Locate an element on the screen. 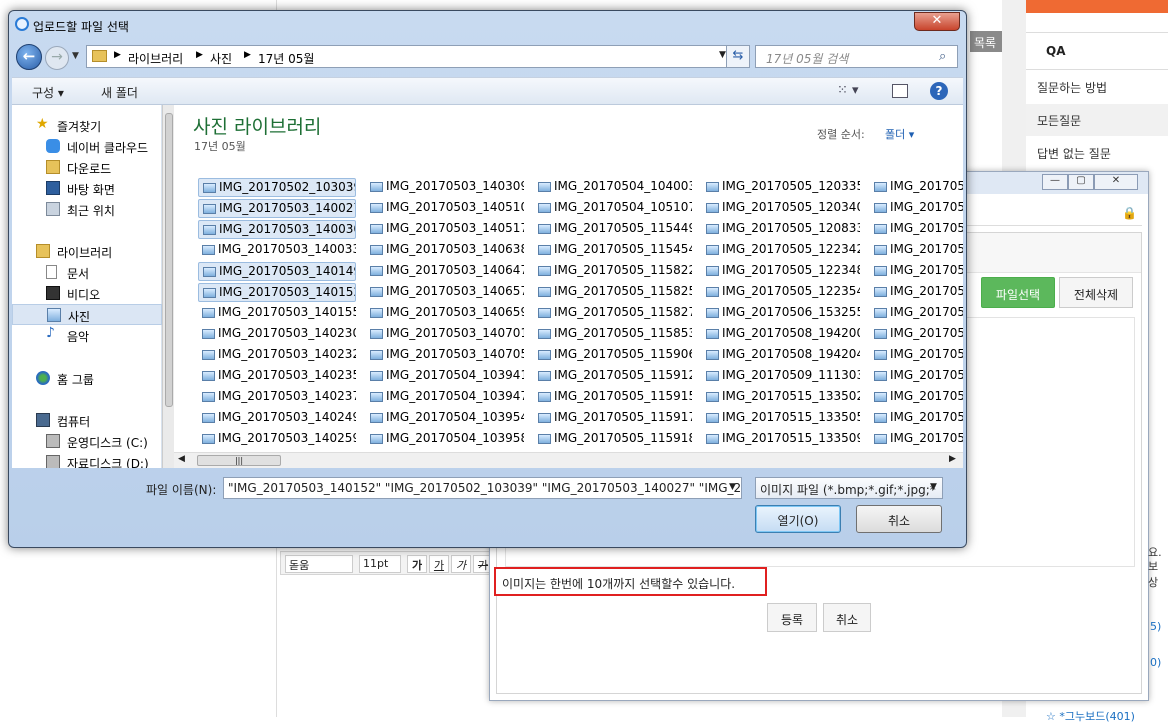 This screenshot has width=1168, height=724. file-item: IMG_20170503_140152 is located at coordinates (277, 292).